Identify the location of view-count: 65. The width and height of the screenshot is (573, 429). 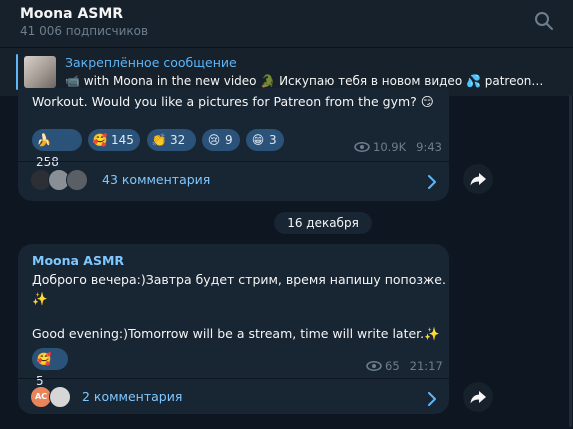
(392, 366).